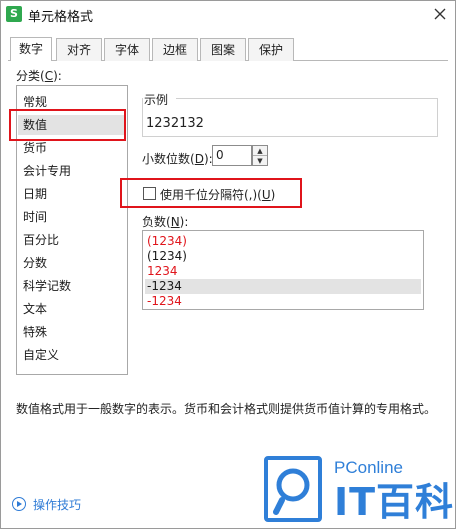 This screenshot has height=529, width=456. Describe the element at coordinates (41, 240) in the screenshot. I see `list-item-percentage: 百分比` at that location.